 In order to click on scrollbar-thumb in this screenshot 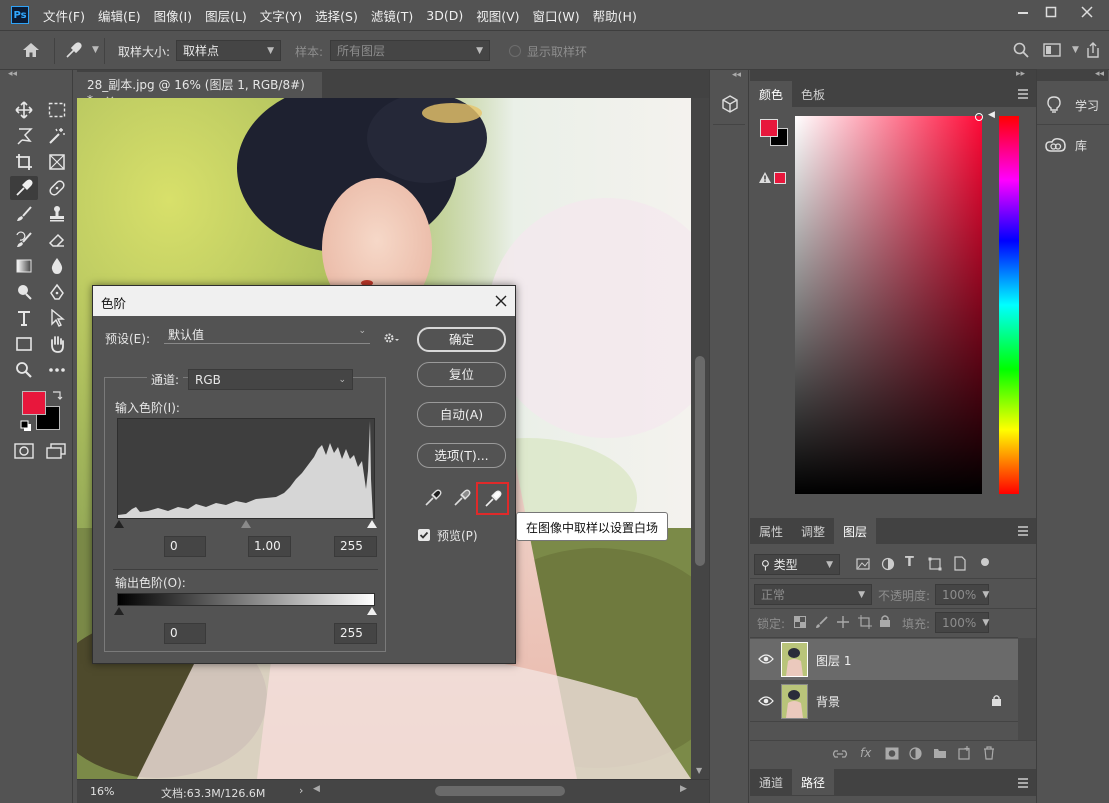, I will do `click(700, 461)`.